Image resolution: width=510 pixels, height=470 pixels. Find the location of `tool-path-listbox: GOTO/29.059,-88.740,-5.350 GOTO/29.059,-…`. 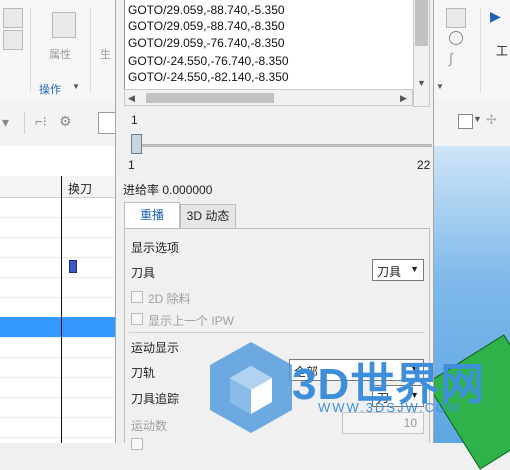

tool-path-listbox: GOTO/29.059,-88.740,-5.350 GOTO/29.059,-… is located at coordinates (271, 45).